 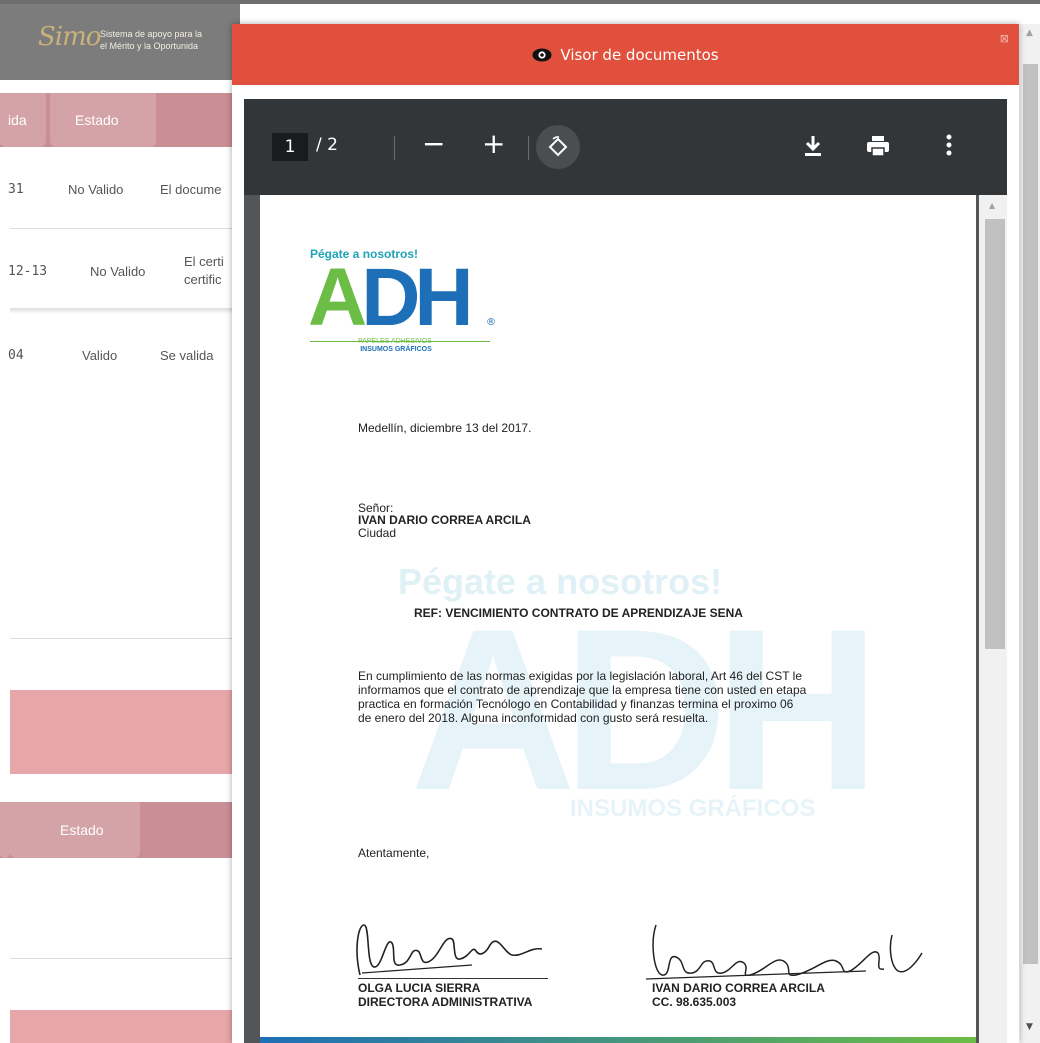 What do you see at coordinates (327, 145) in the screenshot?
I see `page-count: / 2` at bounding box center [327, 145].